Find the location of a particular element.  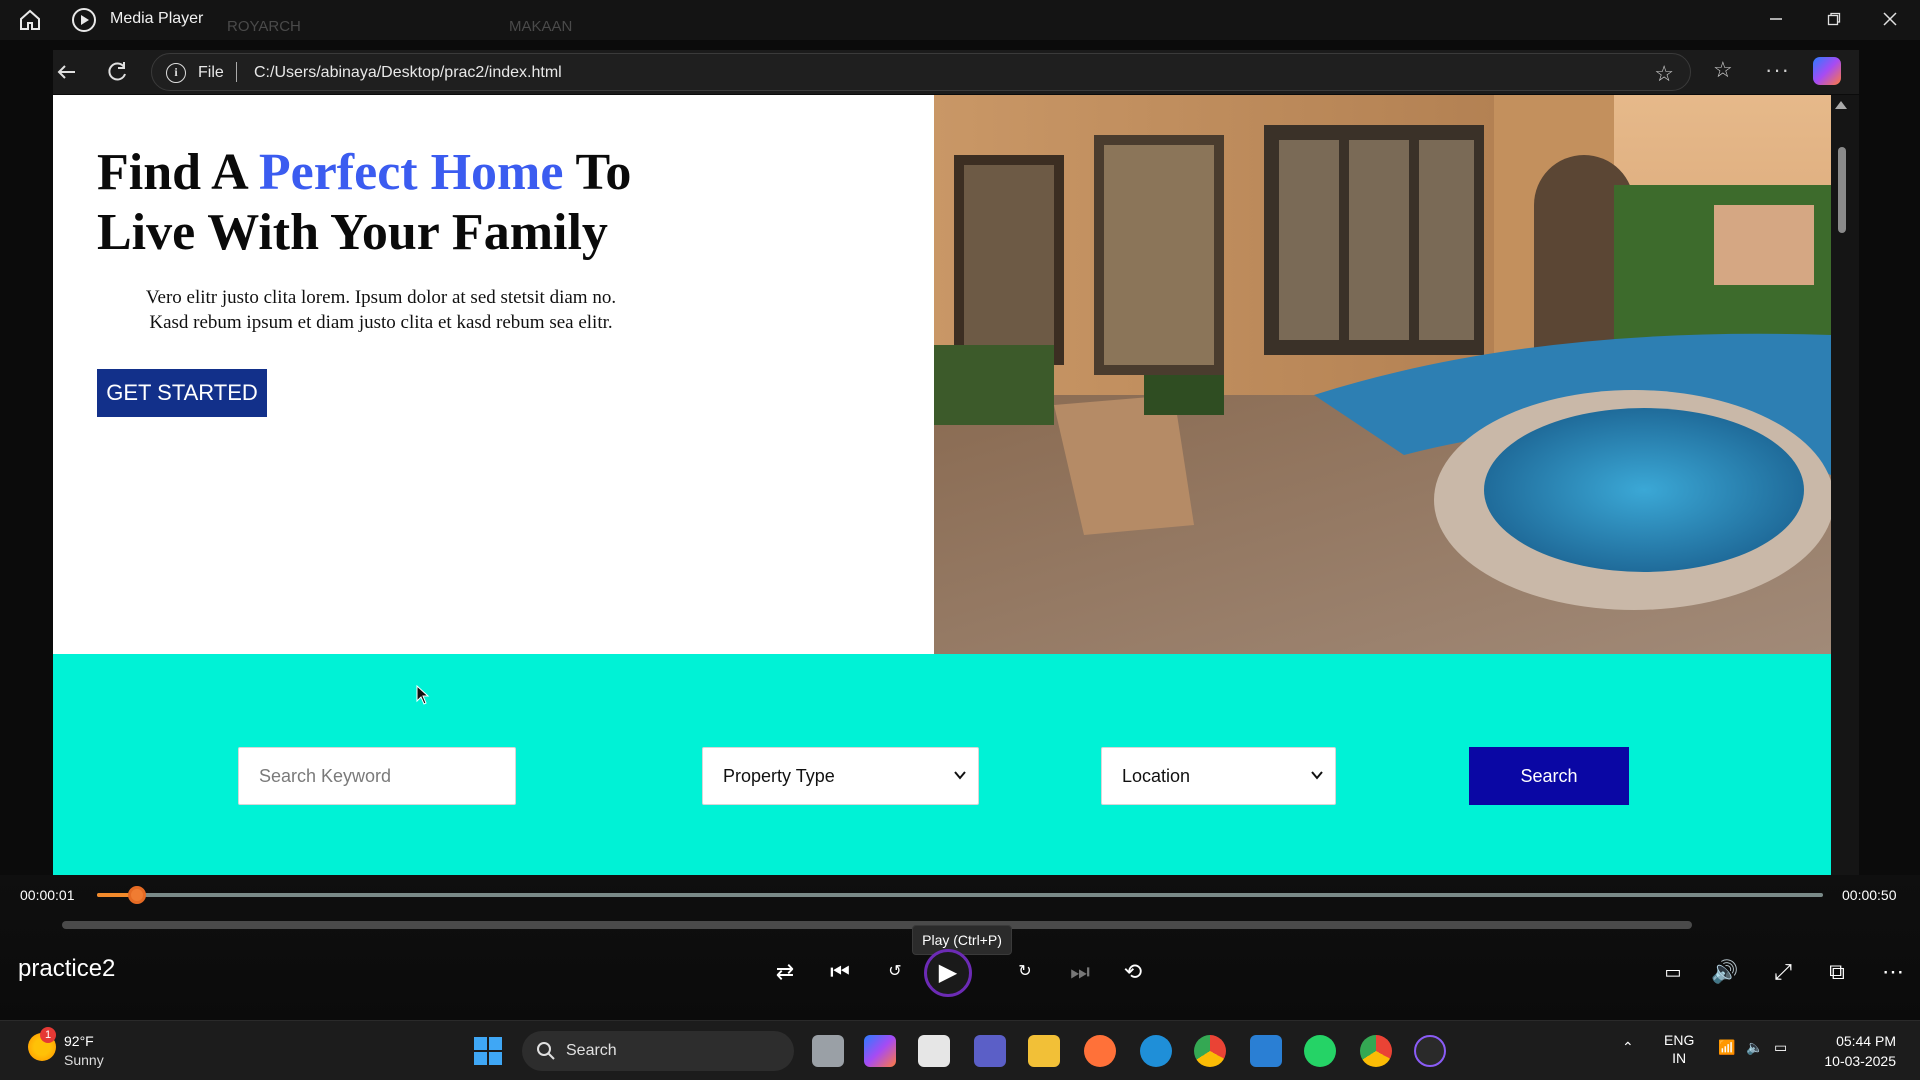

media-player-logo-icon is located at coordinates (84, 20).